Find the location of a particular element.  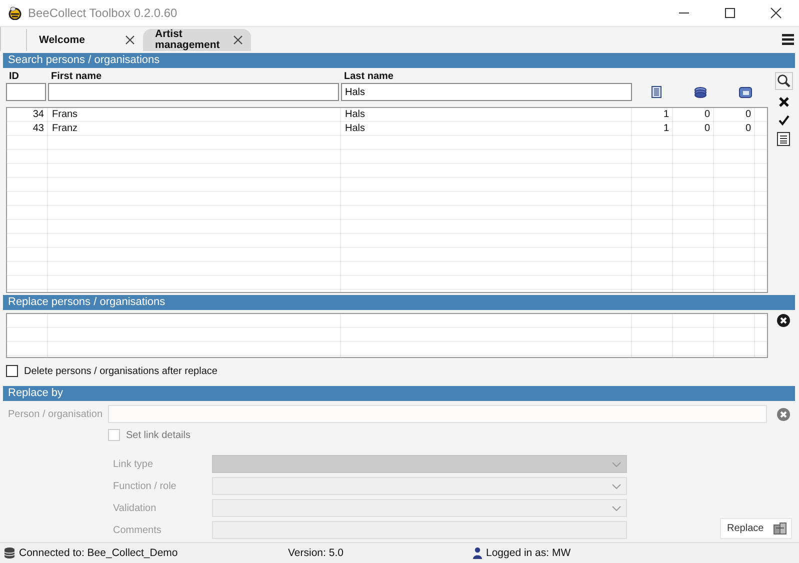

field-label: Comments is located at coordinates (137, 530).